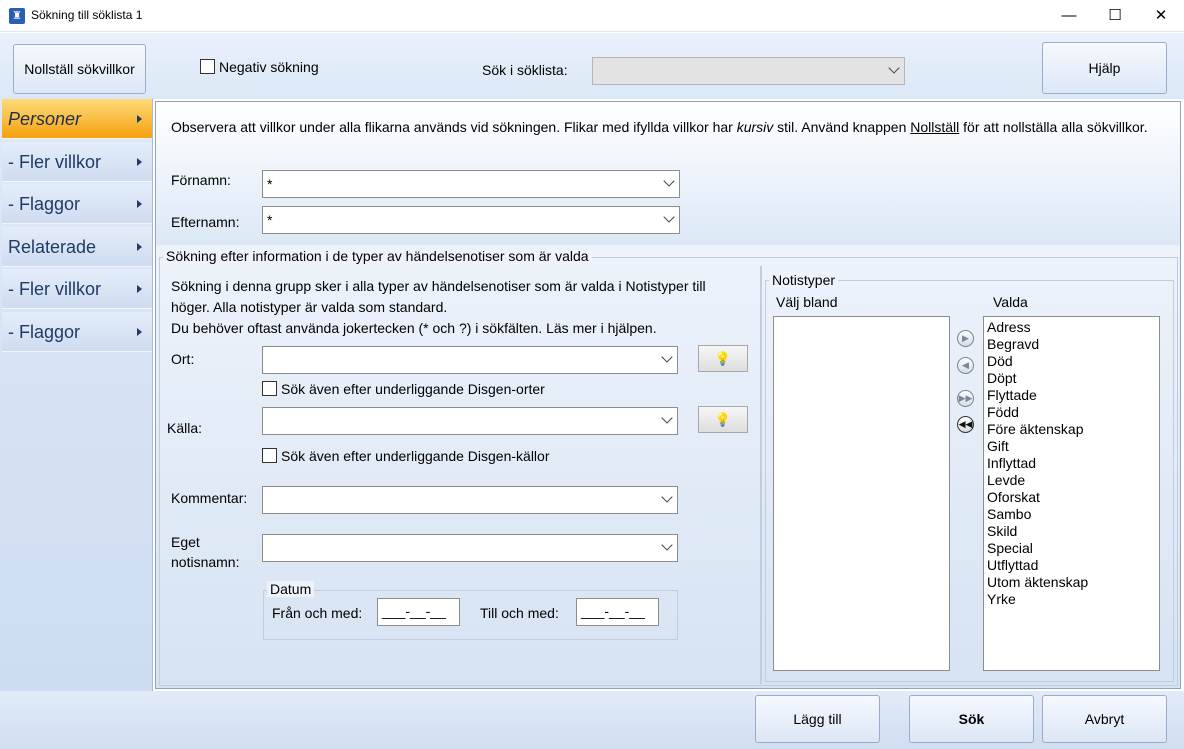 This screenshot has width=1184, height=749. What do you see at coordinates (54, 162) in the screenshot?
I see `sidebar-item-label: - Fler villkor` at bounding box center [54, 162].